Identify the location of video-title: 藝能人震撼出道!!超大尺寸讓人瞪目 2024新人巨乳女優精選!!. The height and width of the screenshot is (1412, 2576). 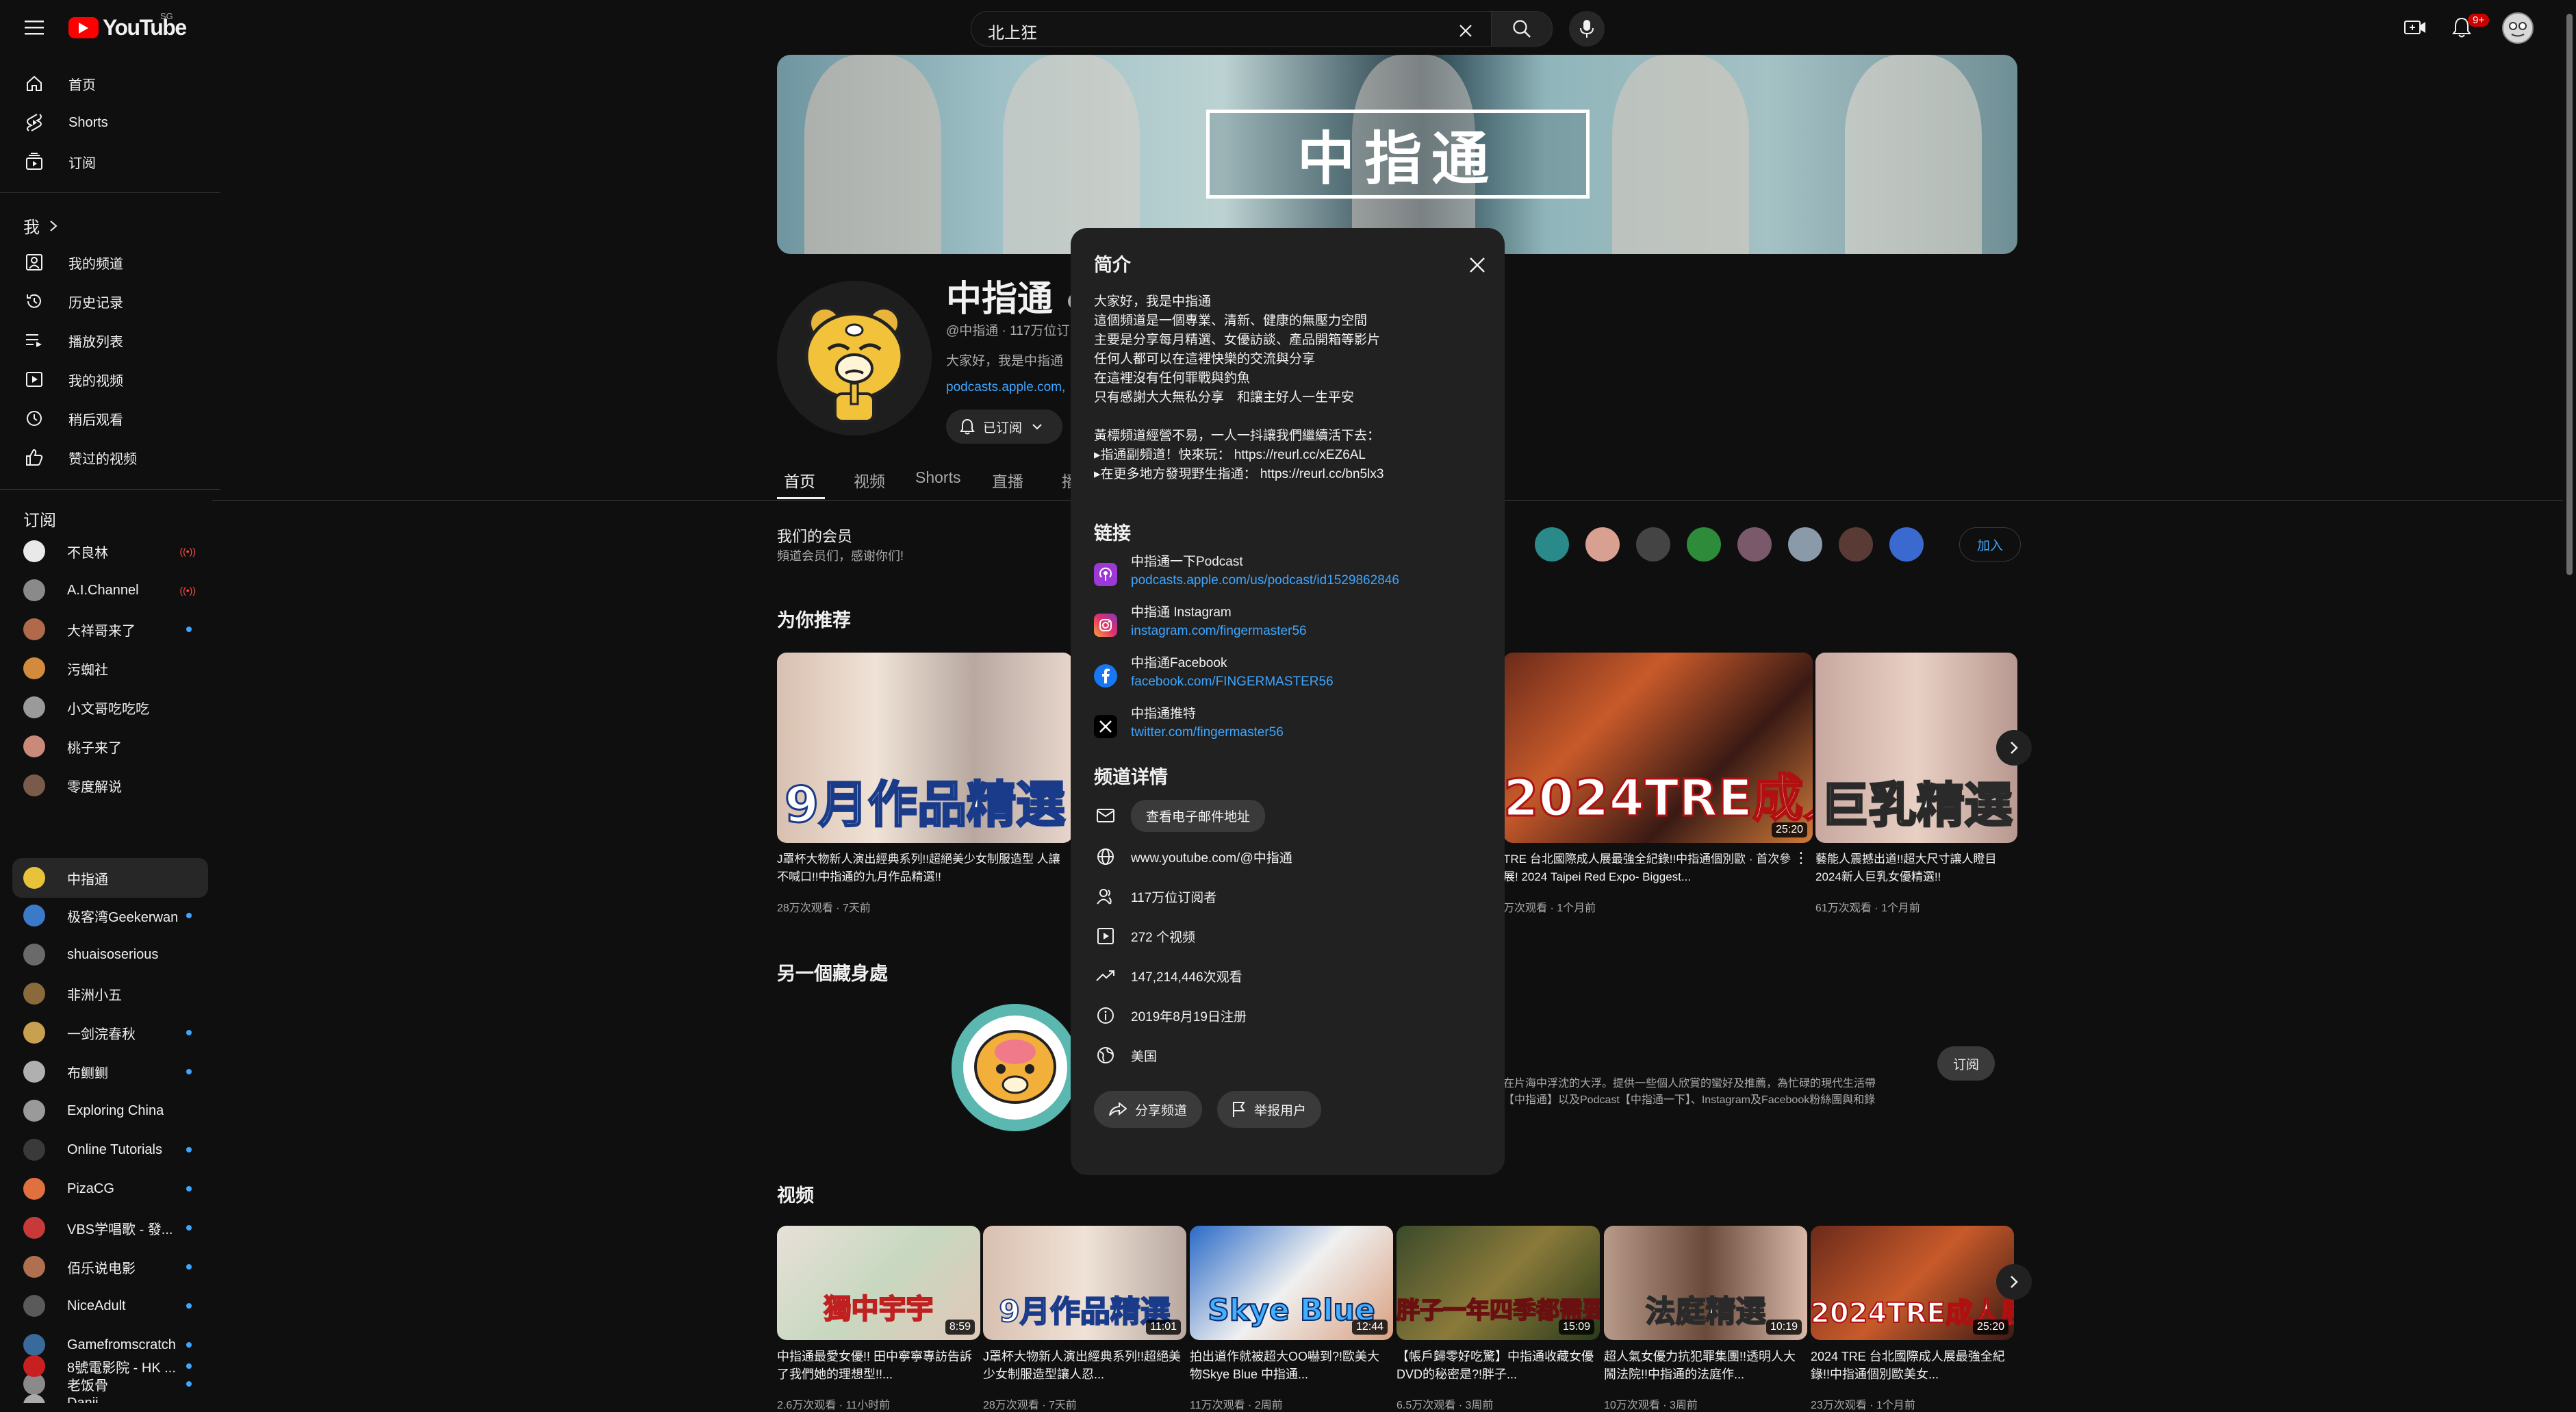
(1914, 868).